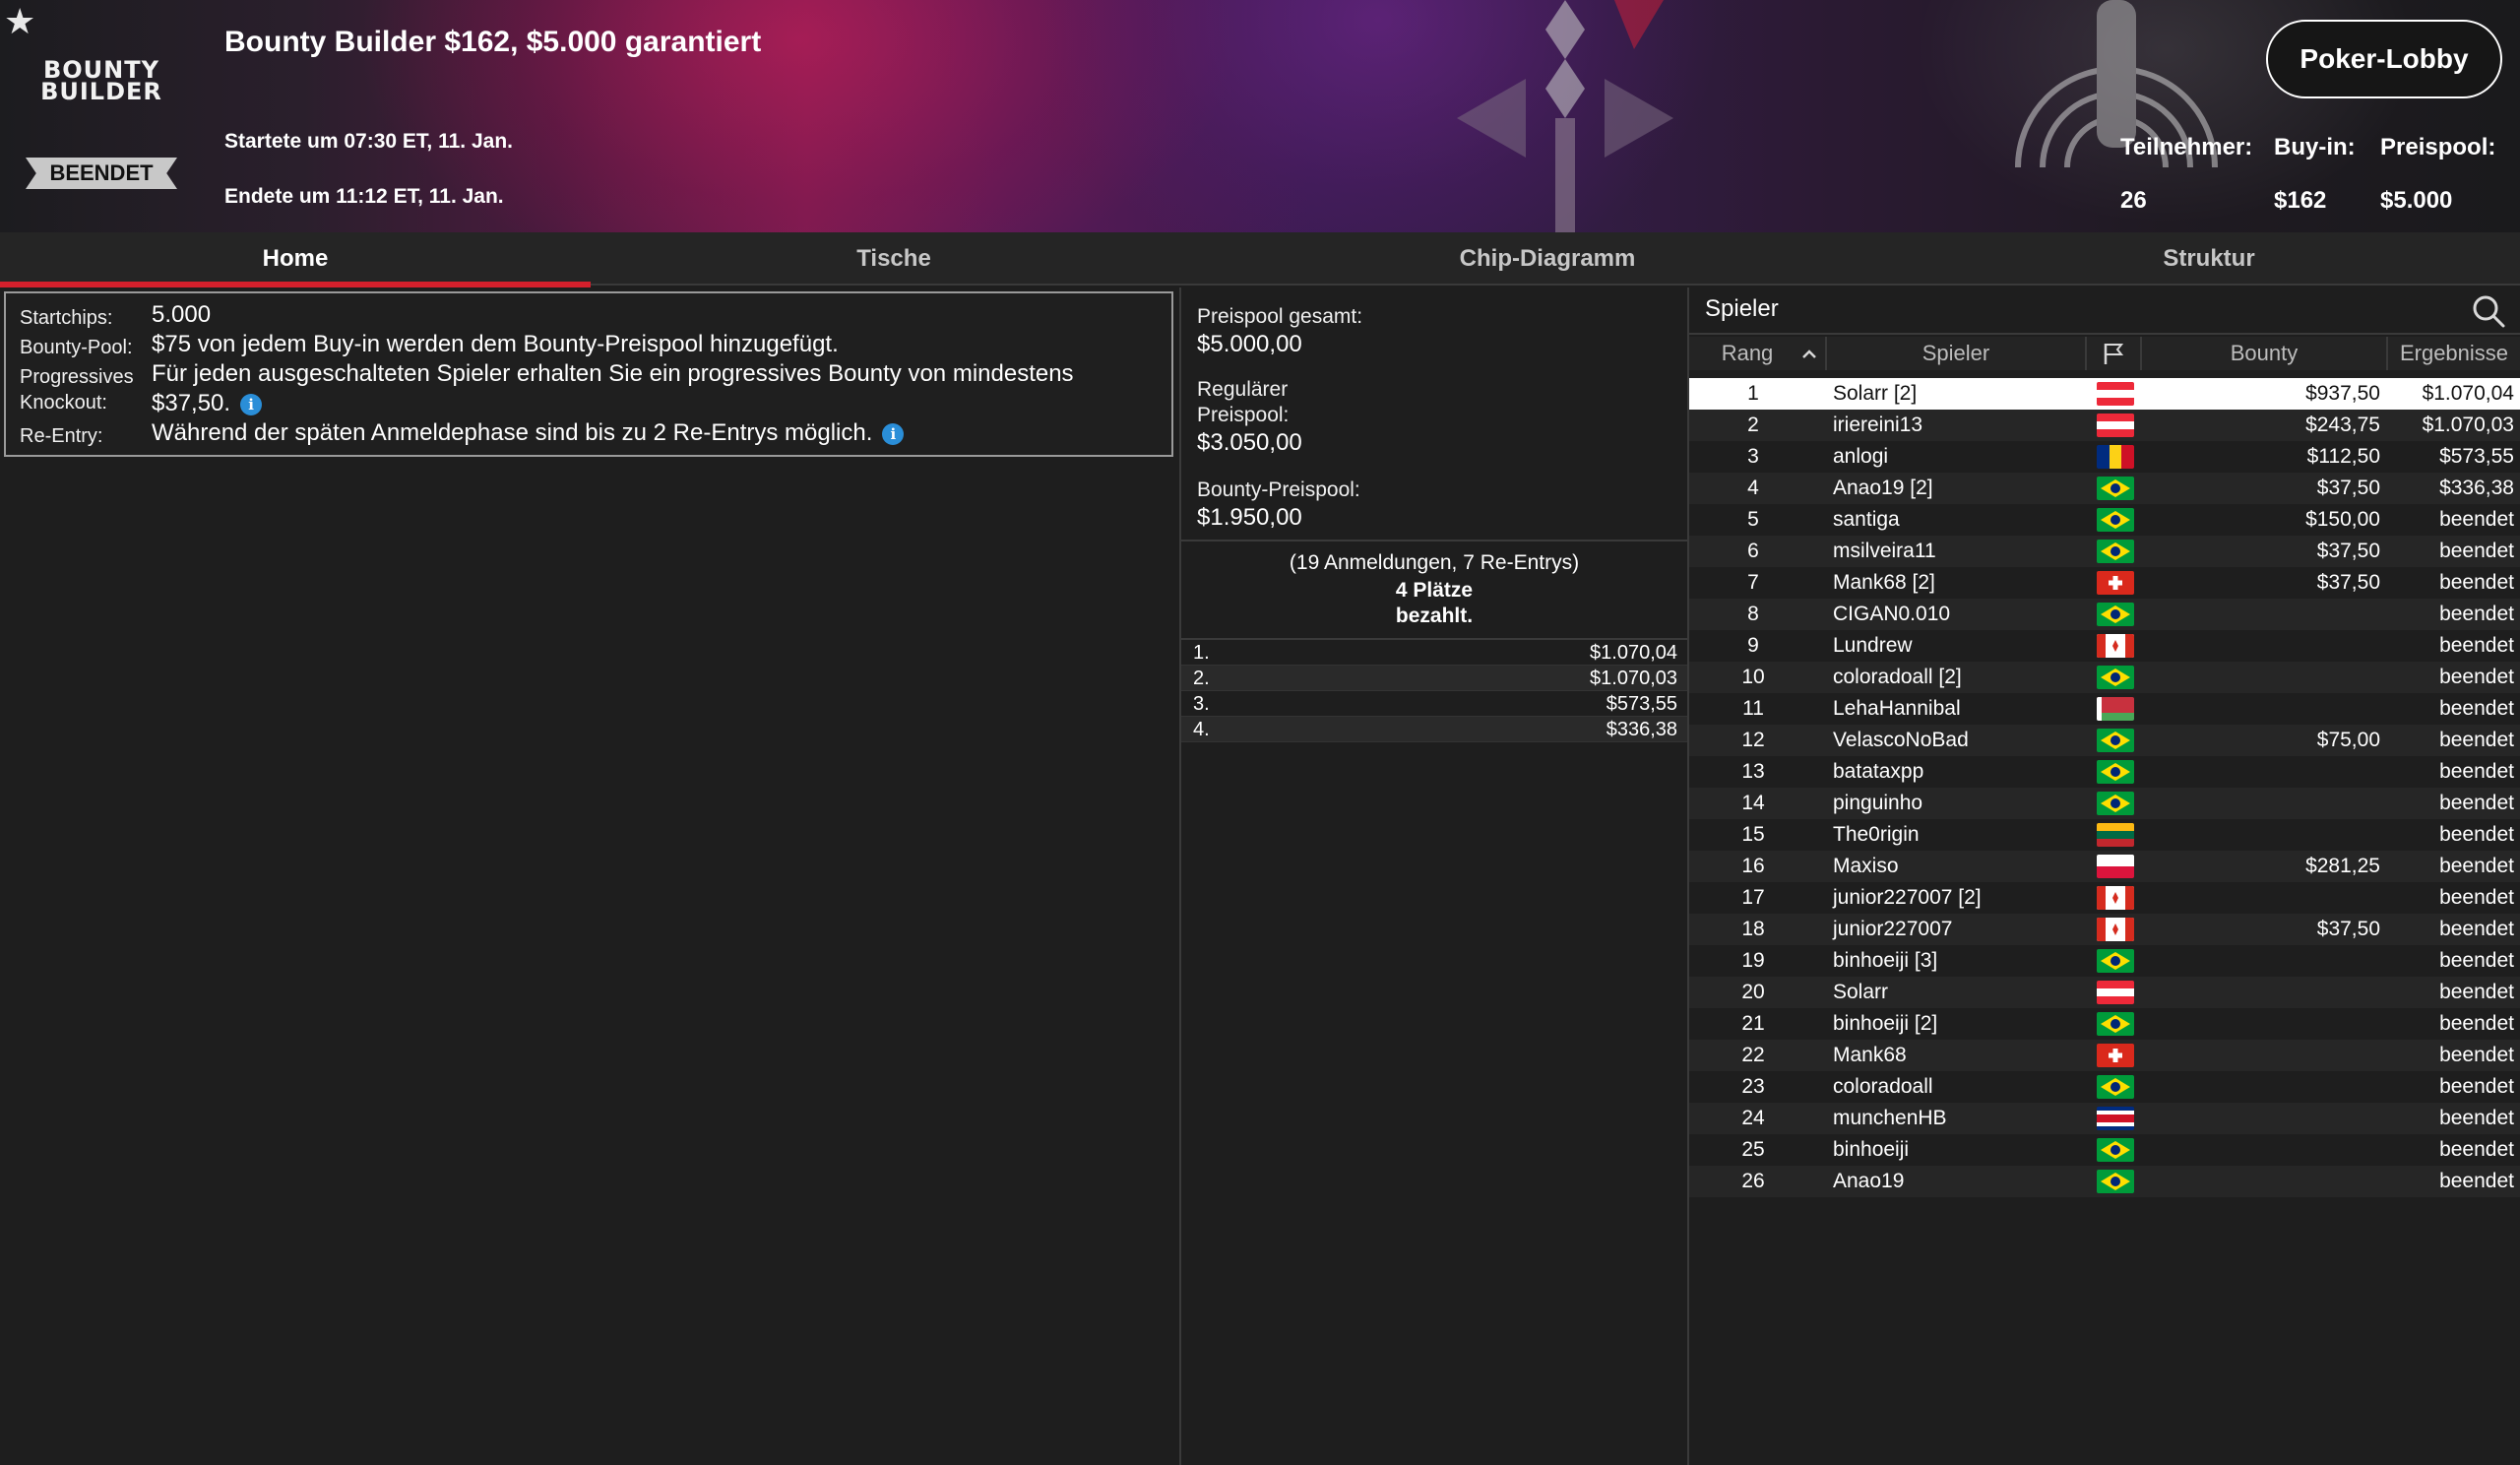 Image resolution: width=2520 pixels, height=1465 pixels. Describe the element at coordinates (2104, 457) in the screenshot. I see `table-row: 3 anlogi $112,50 $573,55` at that location.